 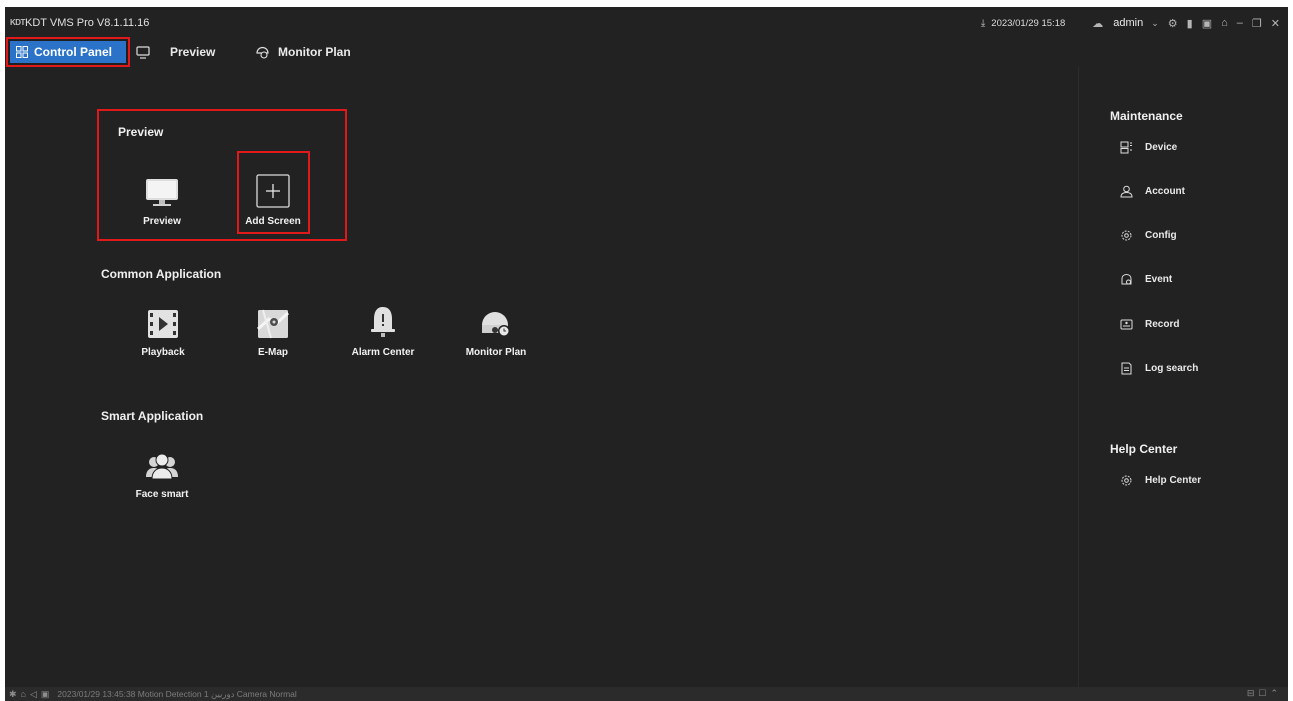 I want to click on sidebar-item-config: Config, so click(x=1148, y=235).